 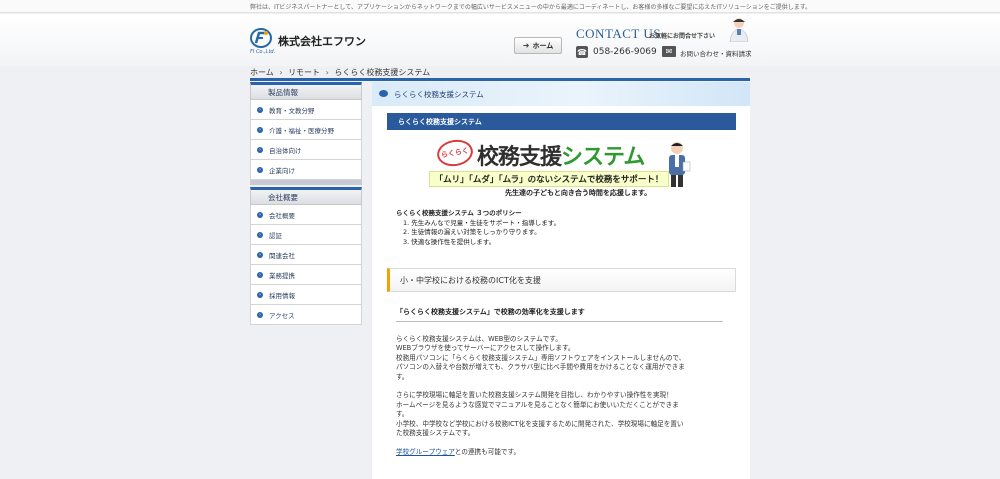 I want to click on breadcrumb-remote: リモート, so click(x=304, y=72).